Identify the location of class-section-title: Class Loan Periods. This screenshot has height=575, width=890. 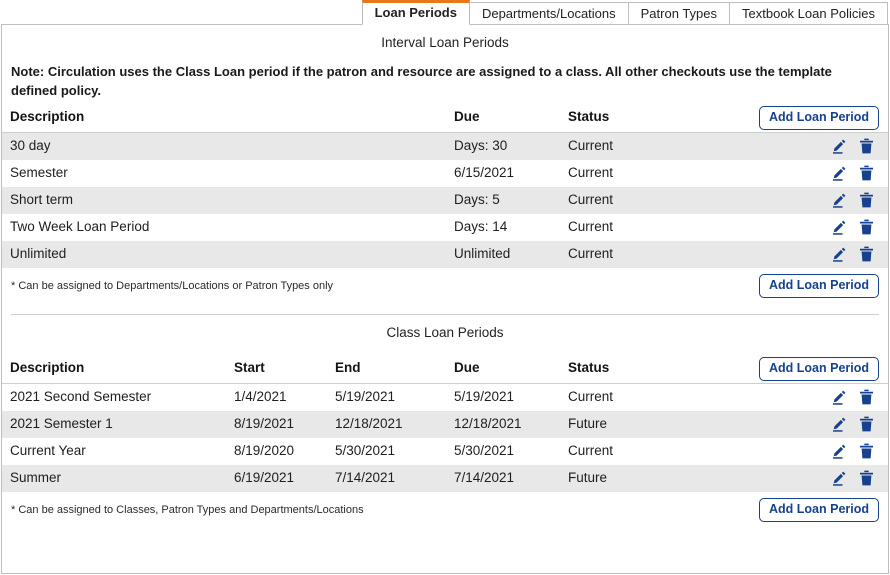
(445, 332).